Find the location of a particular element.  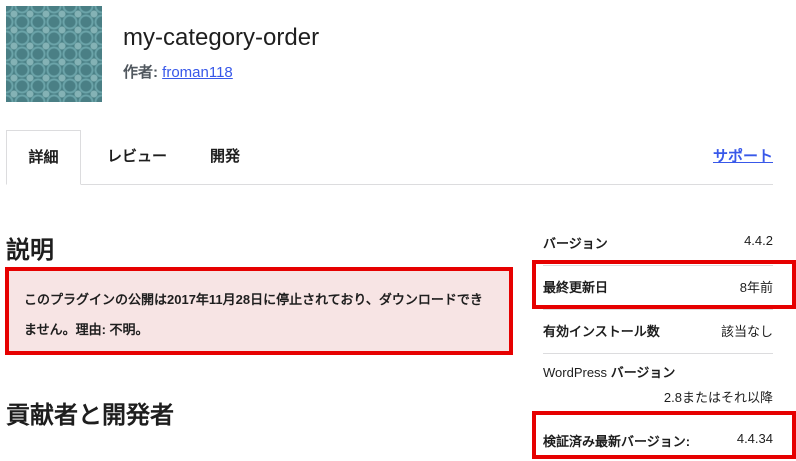

tab-support: サポート is located at coordinates (743, 157).